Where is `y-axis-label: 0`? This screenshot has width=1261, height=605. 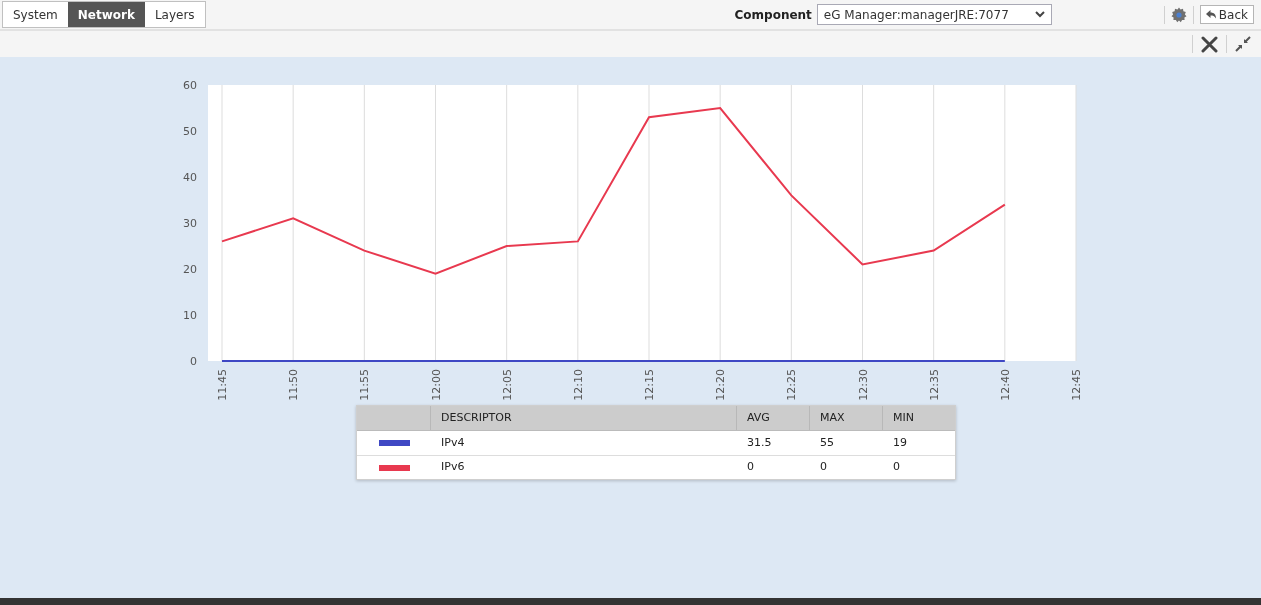 y-axis-label: 0 is located at coordinates (193, 361).